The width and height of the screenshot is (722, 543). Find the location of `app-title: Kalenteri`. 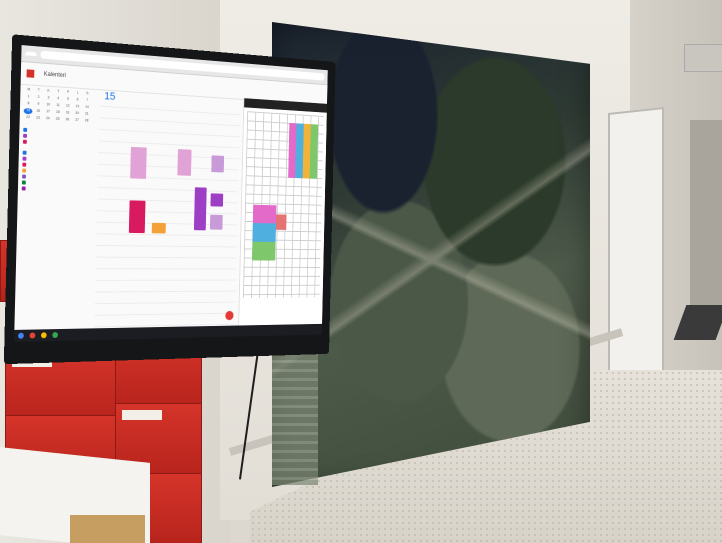

app-title: Kalenteri is located at coordinates (55, 75).